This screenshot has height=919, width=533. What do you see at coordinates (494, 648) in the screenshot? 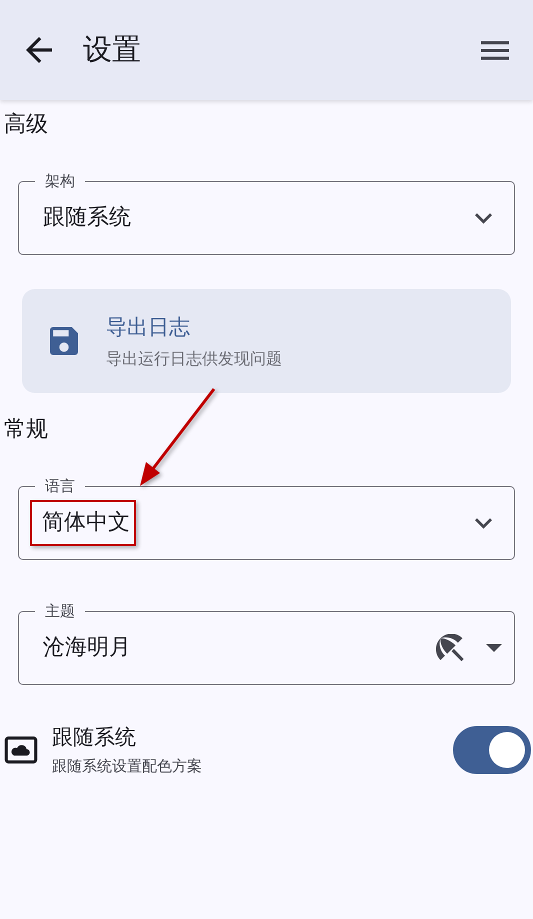
I see `dropdown-triangle-icon` at bounding box center [494, 648].